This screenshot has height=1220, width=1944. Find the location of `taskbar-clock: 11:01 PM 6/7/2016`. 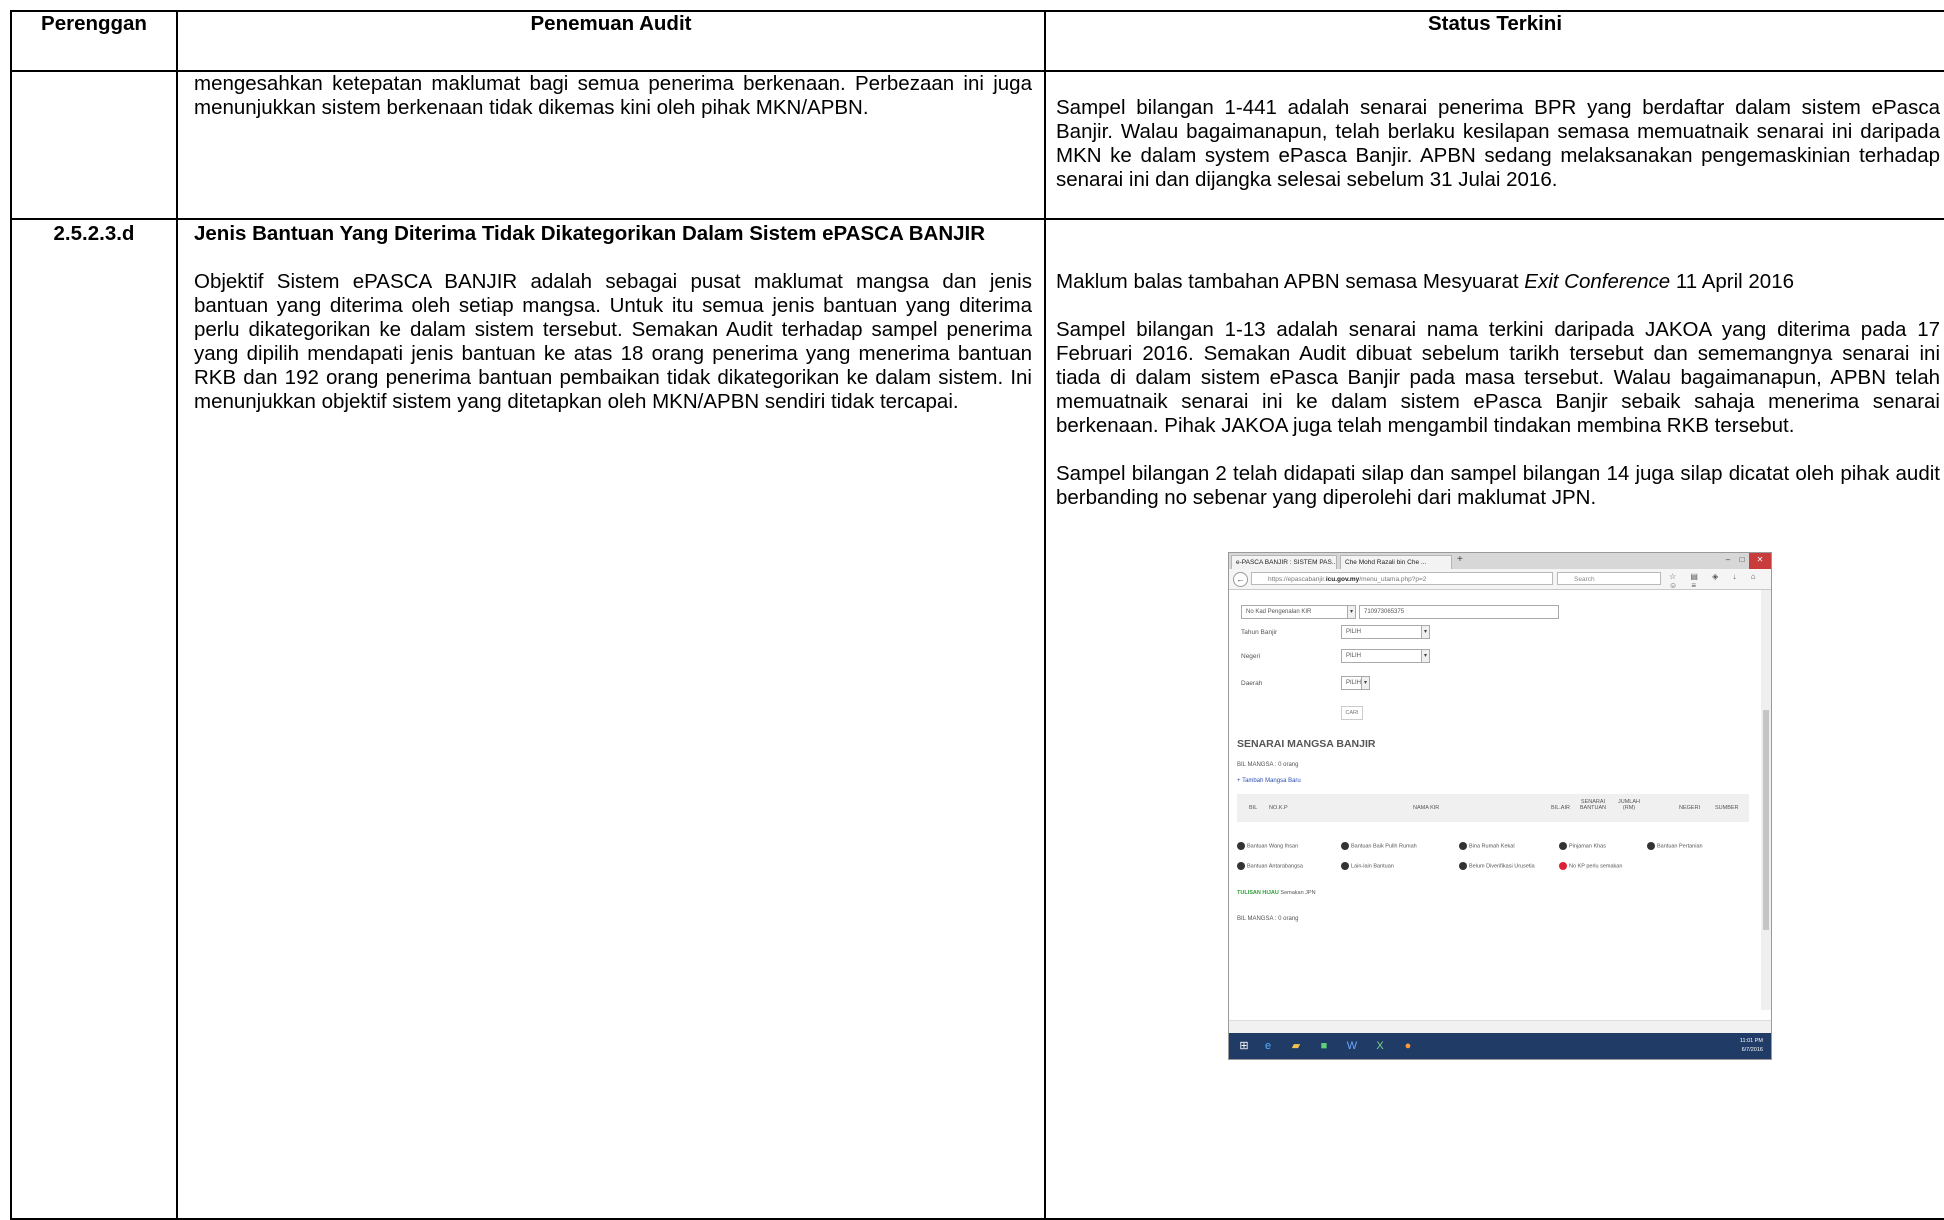

taskbar-clock: 11:01 PM 6/7/2016 is located at coordinates (1751, 1045).